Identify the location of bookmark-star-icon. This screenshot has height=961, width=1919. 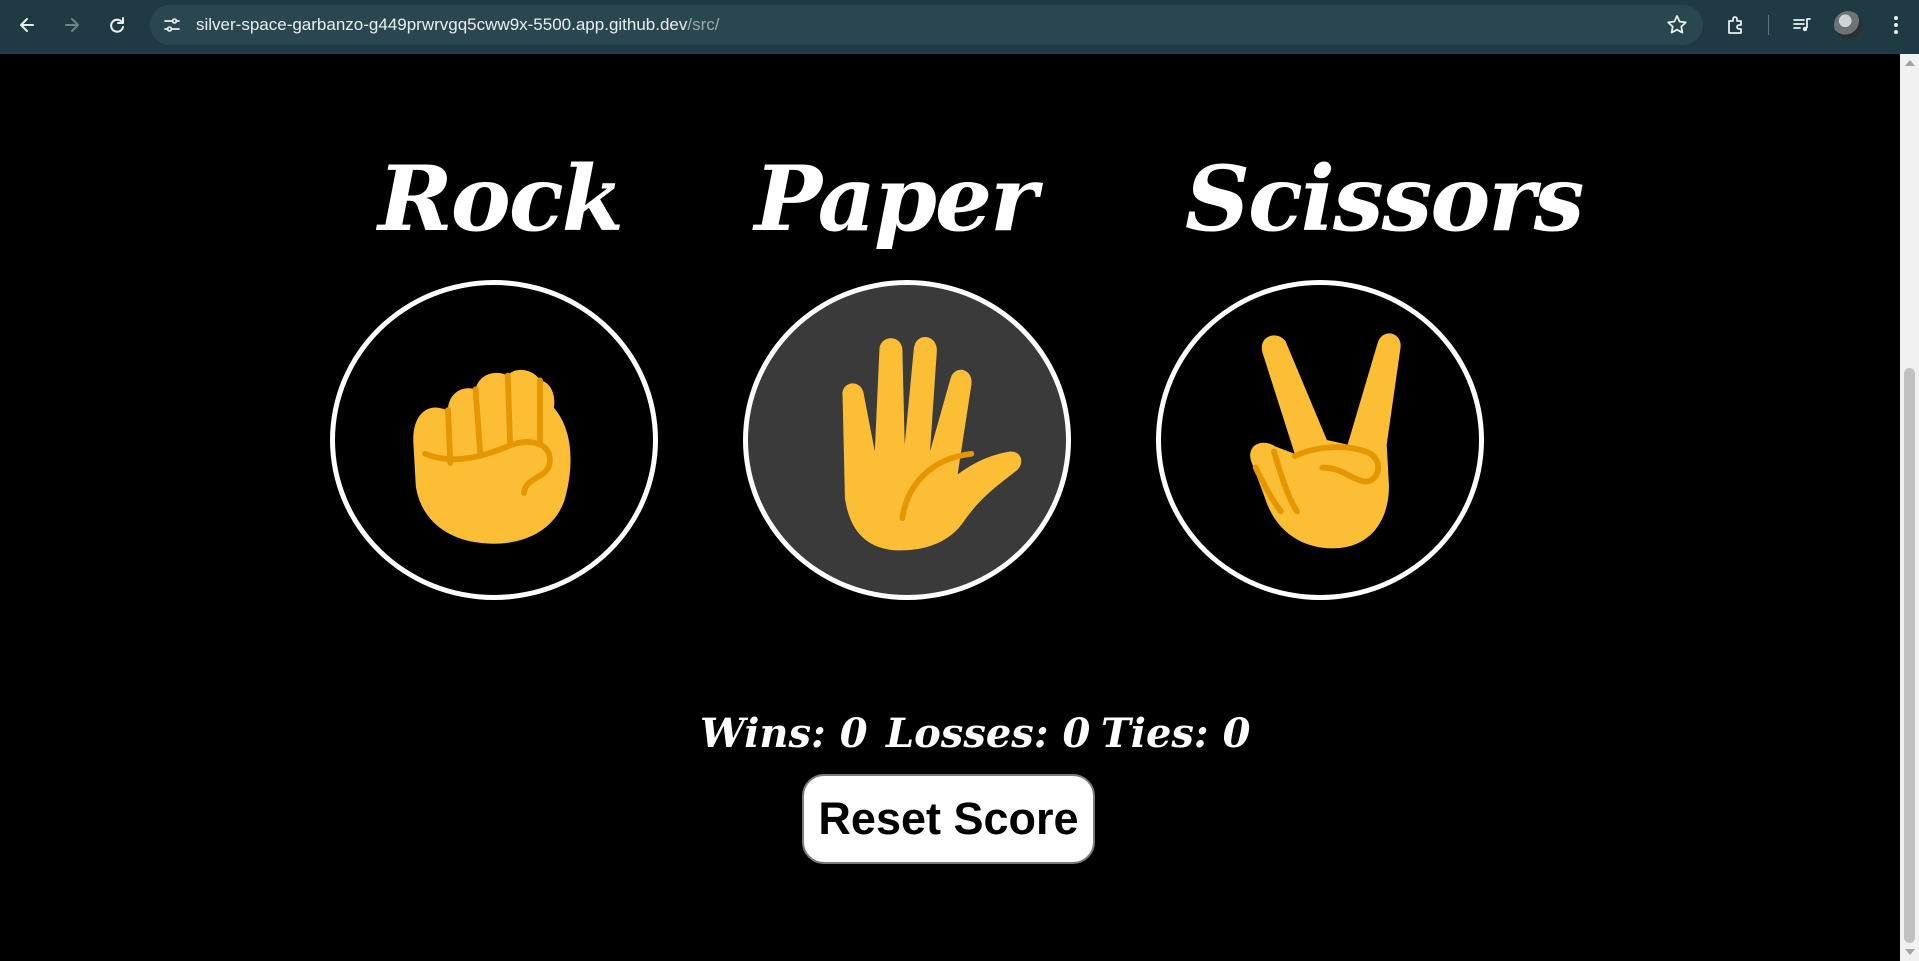
(1677, 25).